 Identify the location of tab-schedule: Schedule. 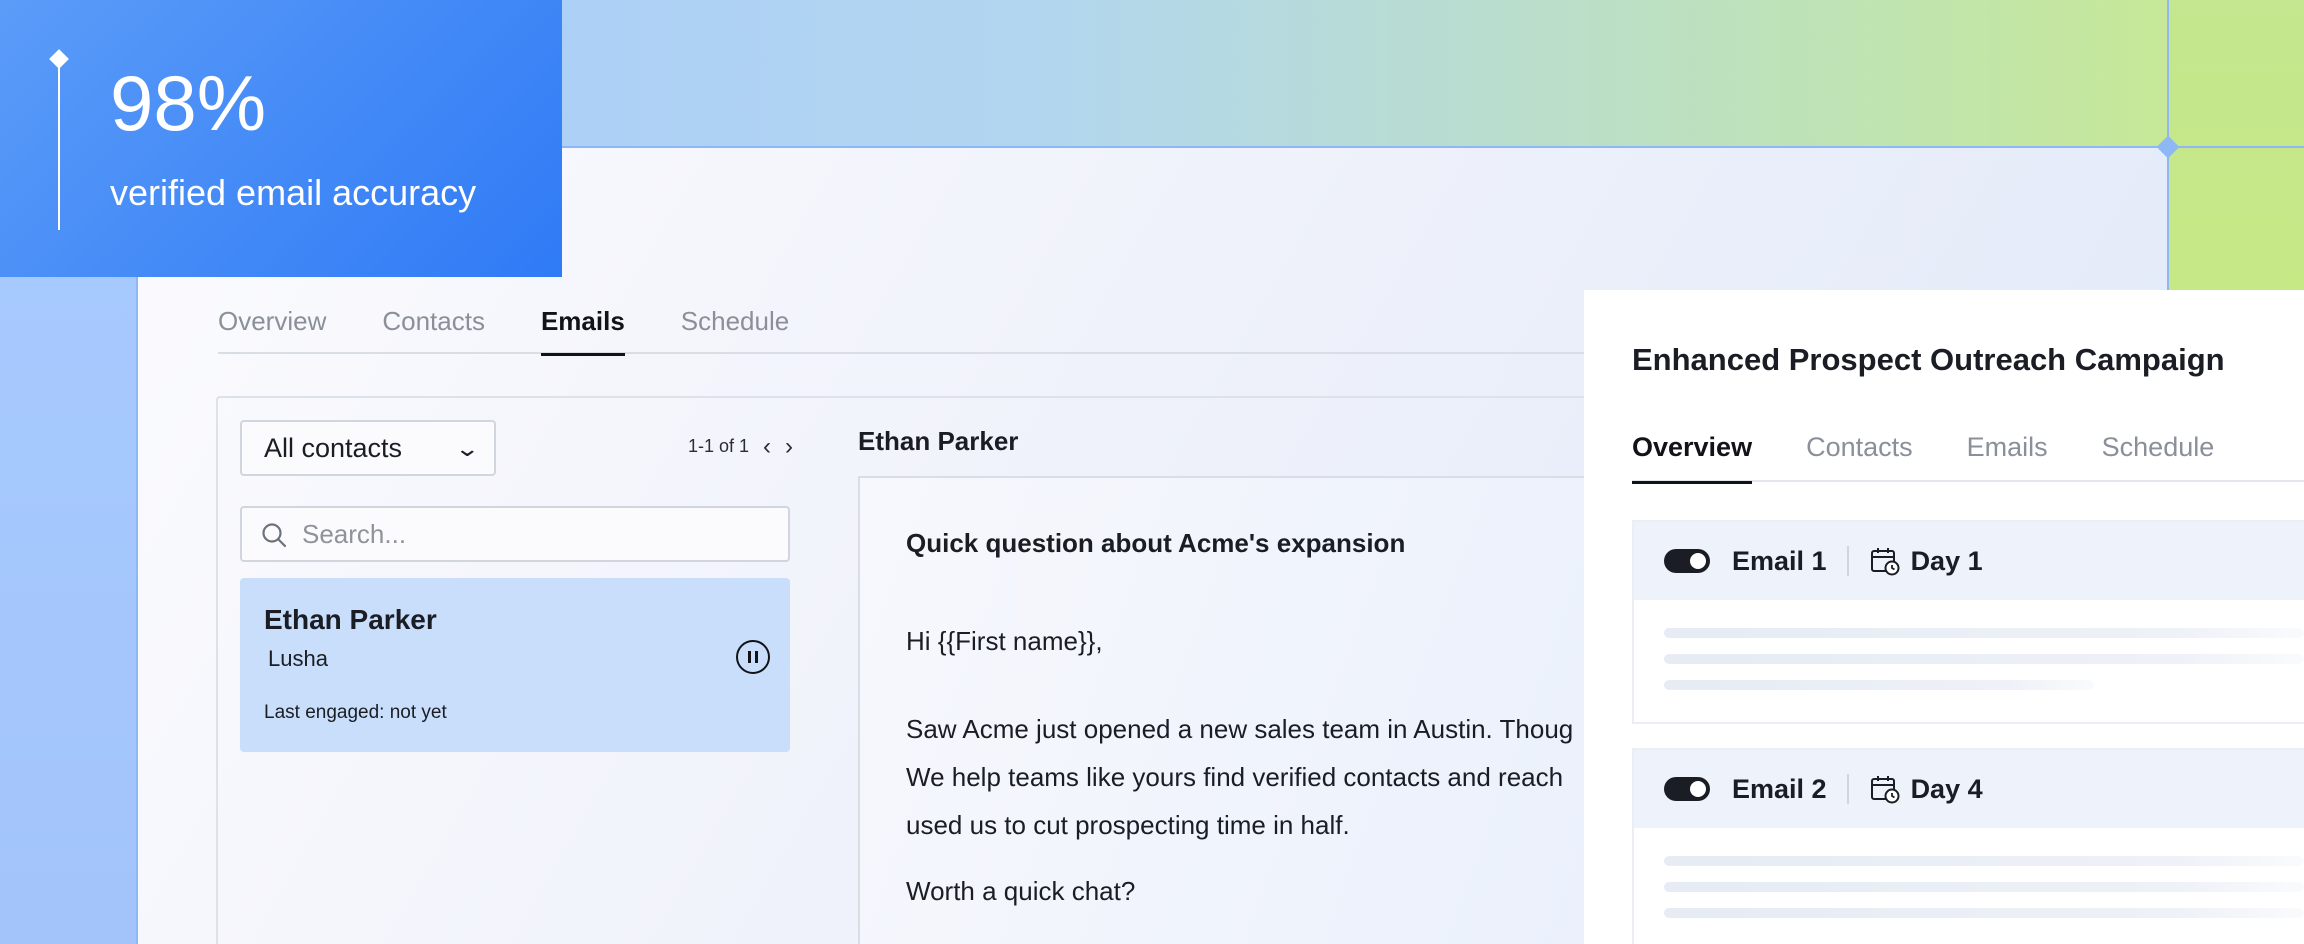
(2158, 457).